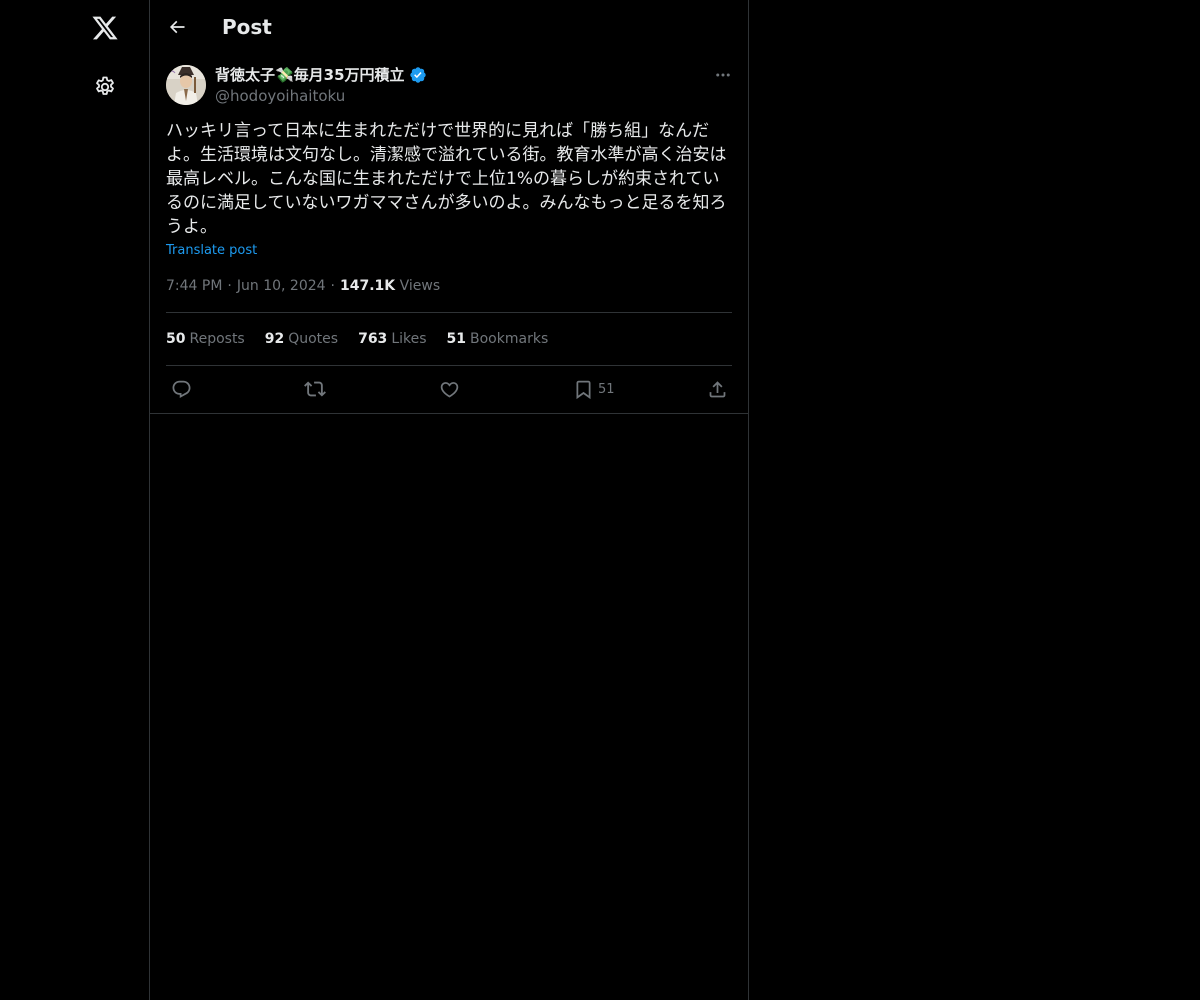 Image resolution: width=1200 pixels, height=1000 pixels. I want to click on gear-icon, so click(105, 85).